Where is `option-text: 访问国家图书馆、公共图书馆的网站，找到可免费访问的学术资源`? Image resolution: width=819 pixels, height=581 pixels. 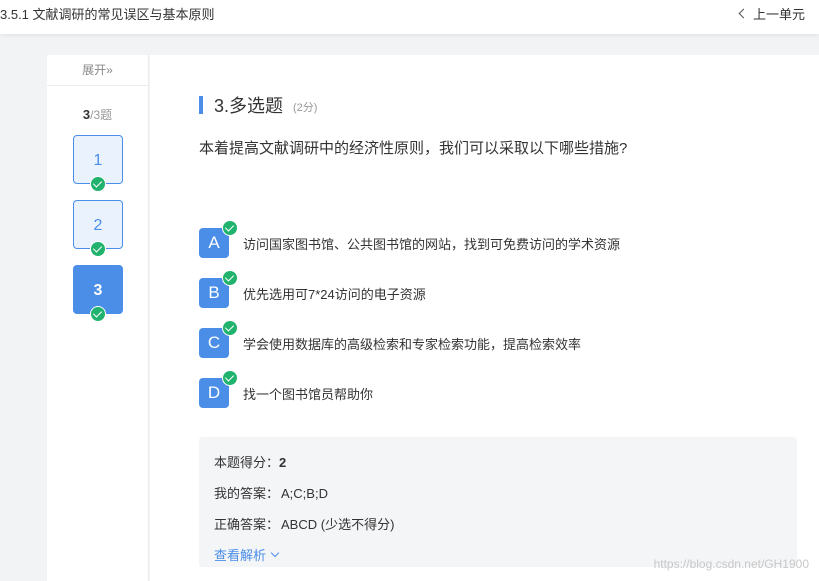
option-text: 访问国家图书馆、公共图书馆的网站，找到可免费访问的学术资源 is located at coordinates (432, 244).